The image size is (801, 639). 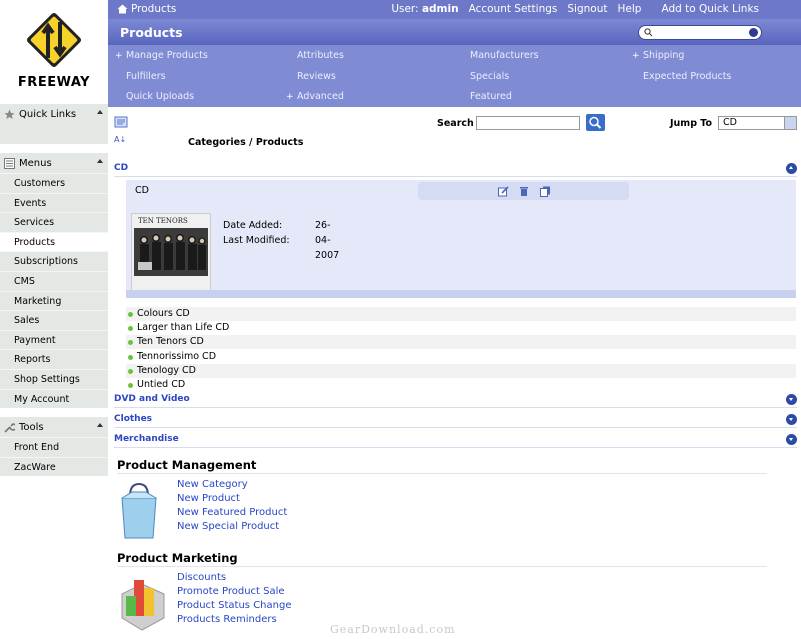 What do you see at coordinates (246, 142) in the screenshot?
I see `list-header-title: Categories / Products` at bounding box center [246, 142].